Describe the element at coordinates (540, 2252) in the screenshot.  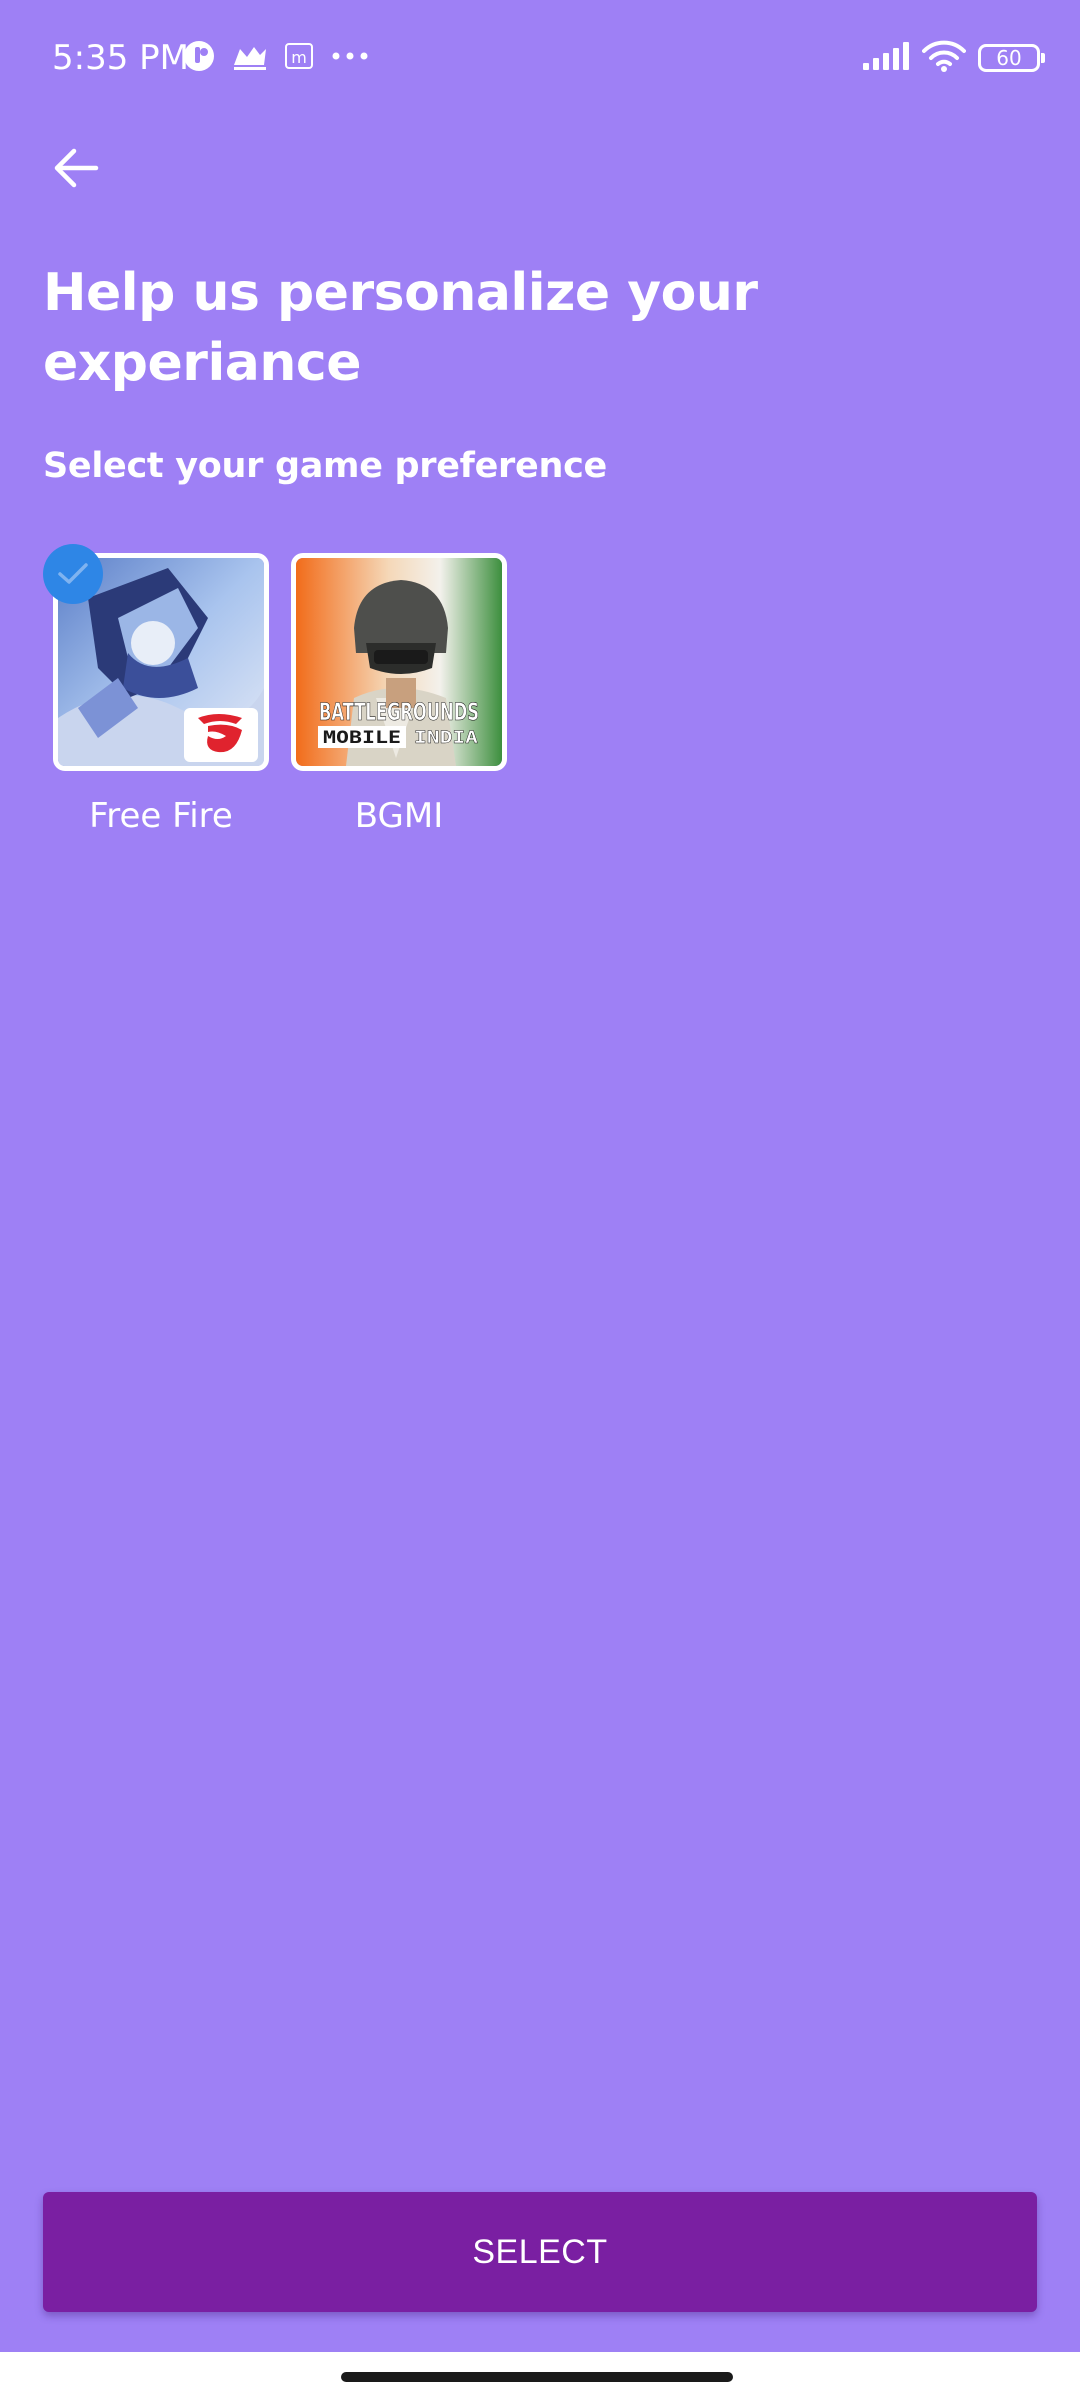
I see `select-button: SELECT` at that location.